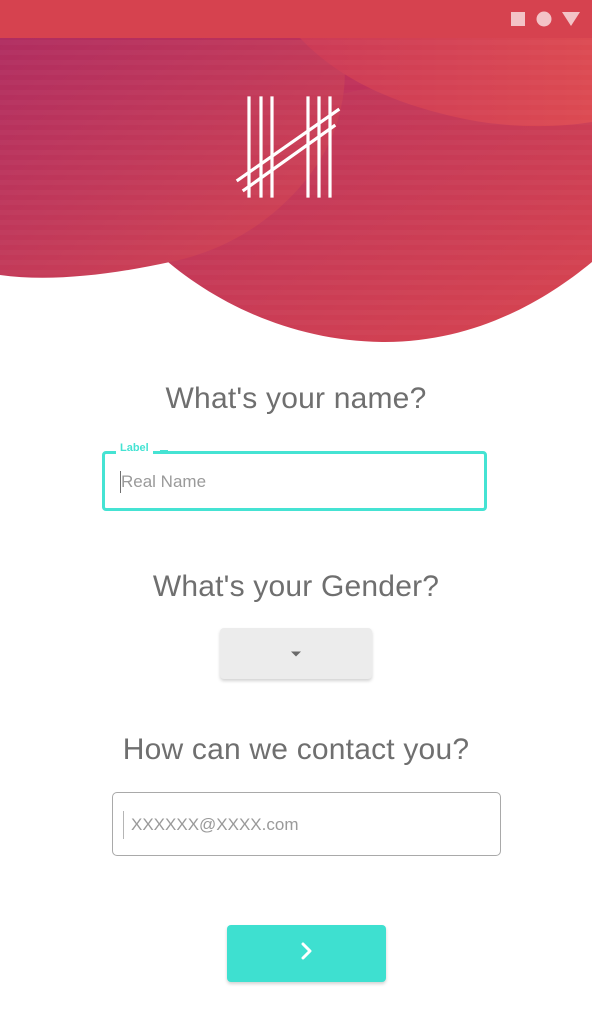 The image size is (592, 1029). I want to click on name-label-divider, so click(164, 450).